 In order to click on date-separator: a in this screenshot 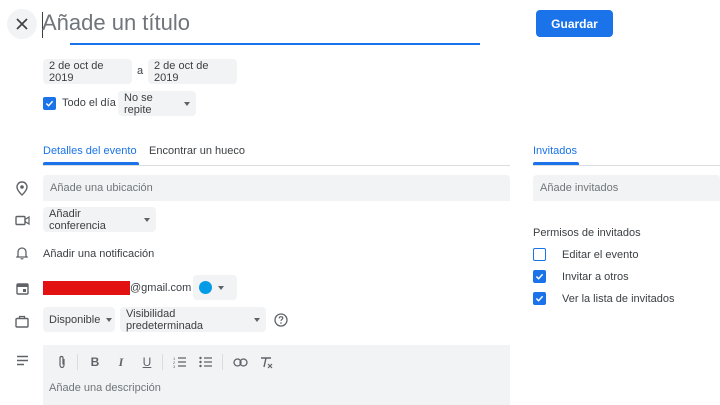, I will do `click(140, 71)`.